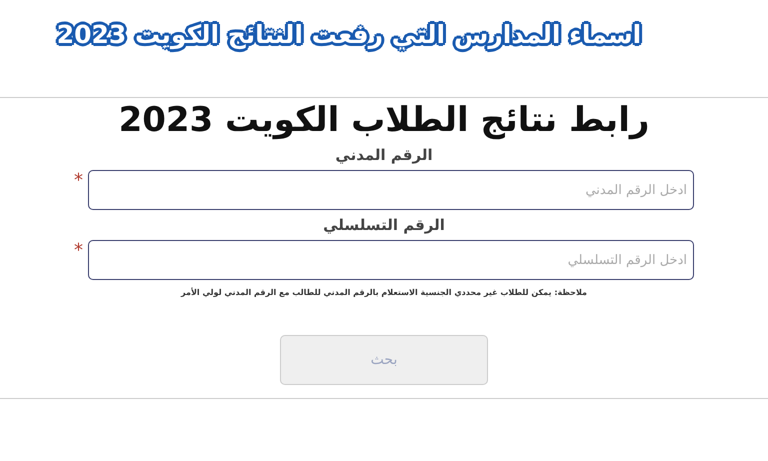 The height and width of the screenshot is (461, 768). What do you see at coordinates (384, 292) in the screenshot?
I see `note-text: ملاحظة: يمكن للطلاب غير محددي الجنسية الاستعلام بالرقم المدني للطالب مع الرقم المدني لولي الأمر` at bounding box center [384, 292].